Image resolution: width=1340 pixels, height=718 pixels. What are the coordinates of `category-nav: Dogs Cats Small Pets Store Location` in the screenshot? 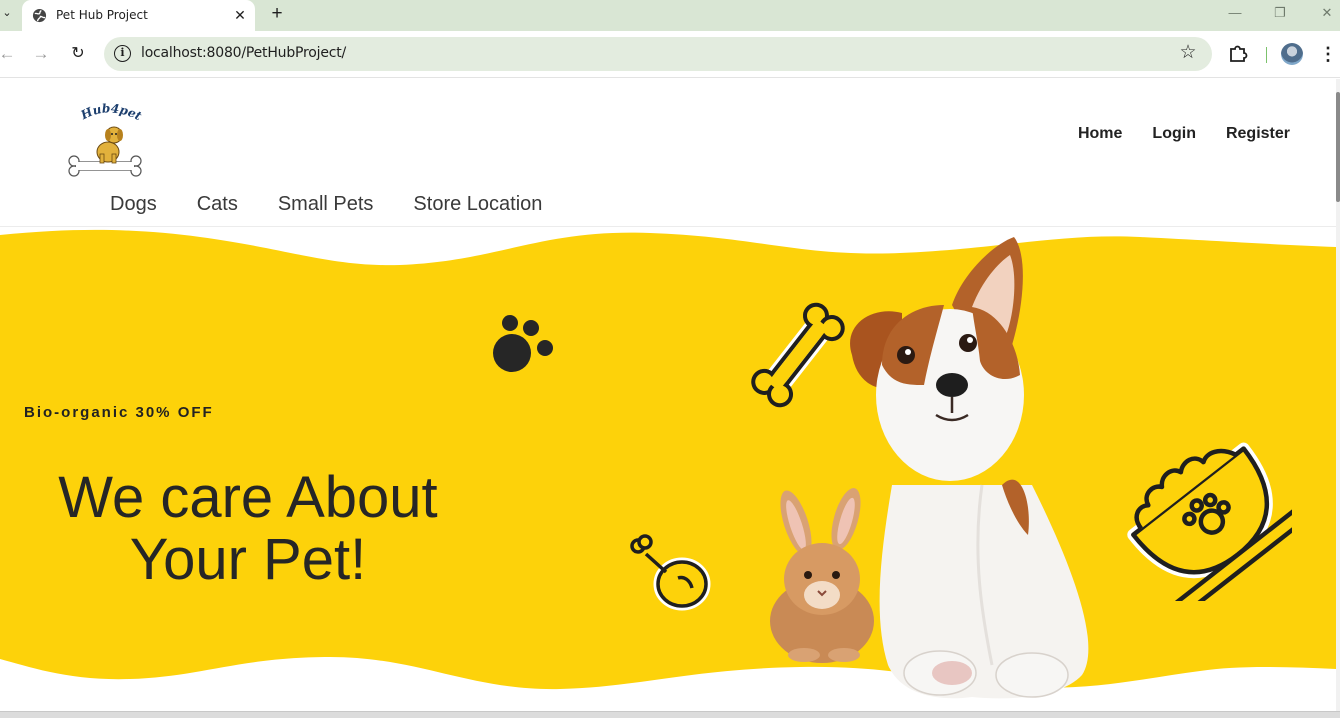 It's located at (326, 204).